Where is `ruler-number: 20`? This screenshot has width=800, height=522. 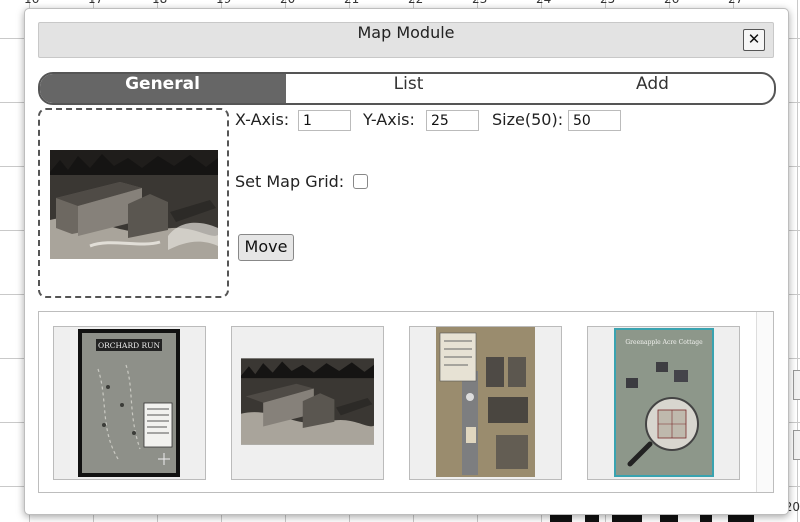
ruler-number: 20 is located at coordinates (287, 3).